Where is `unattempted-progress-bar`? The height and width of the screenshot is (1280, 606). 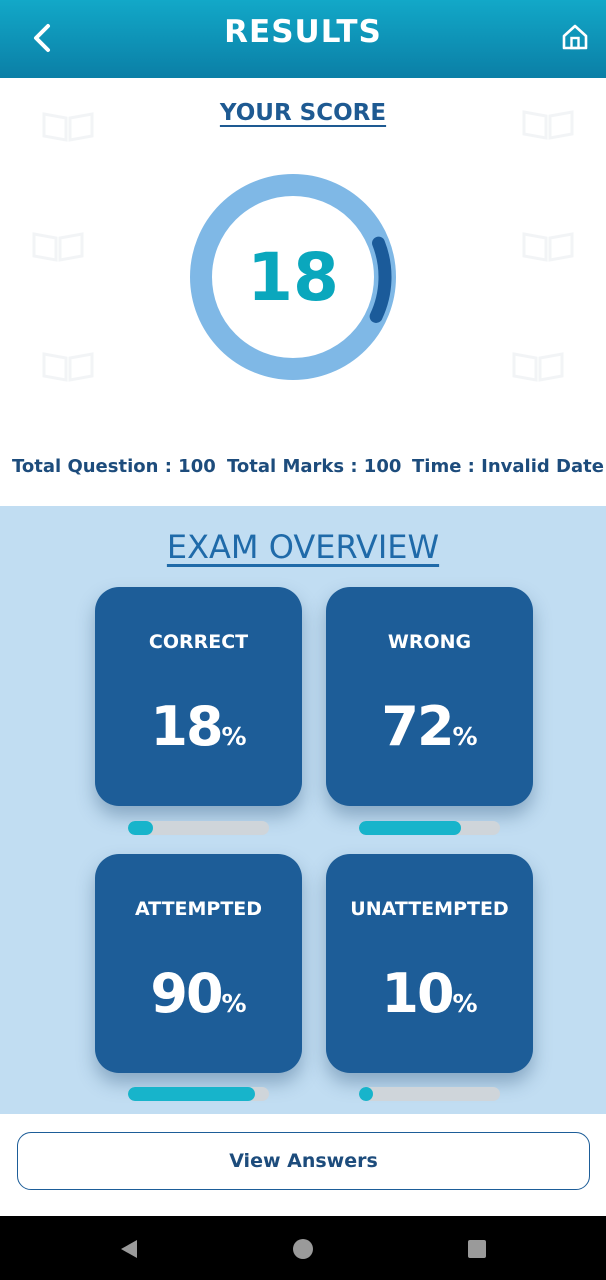
unattempted-progress-bar is located at coordinates (429, 1094).